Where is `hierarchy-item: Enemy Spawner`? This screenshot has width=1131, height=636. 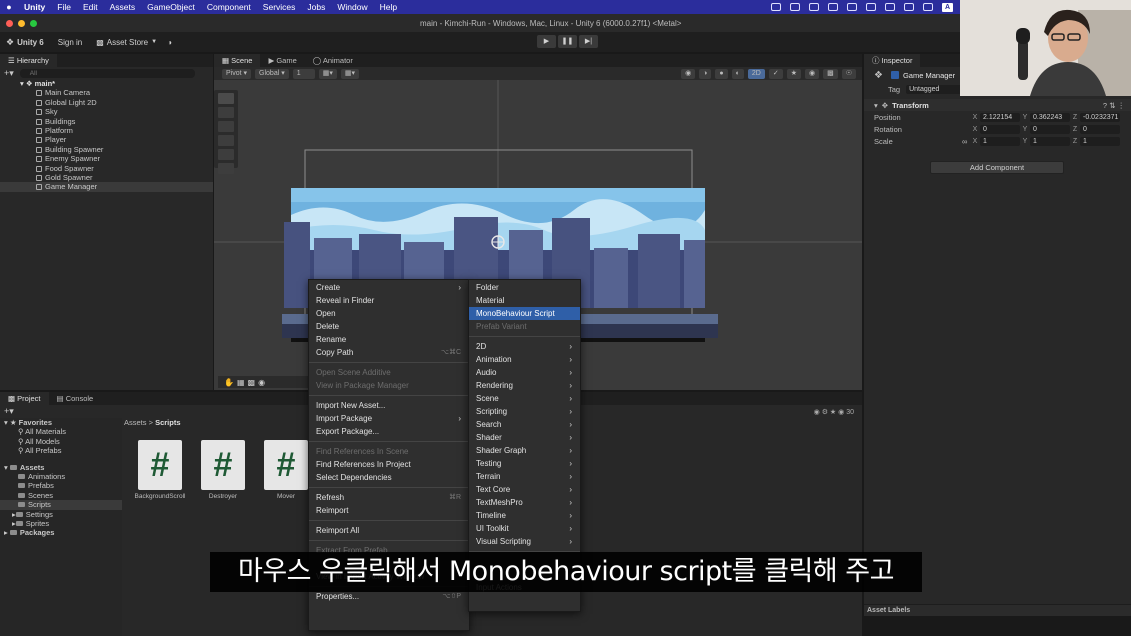
hierarchy-item: Enemy Spawner is located at coordinates (106, 158).